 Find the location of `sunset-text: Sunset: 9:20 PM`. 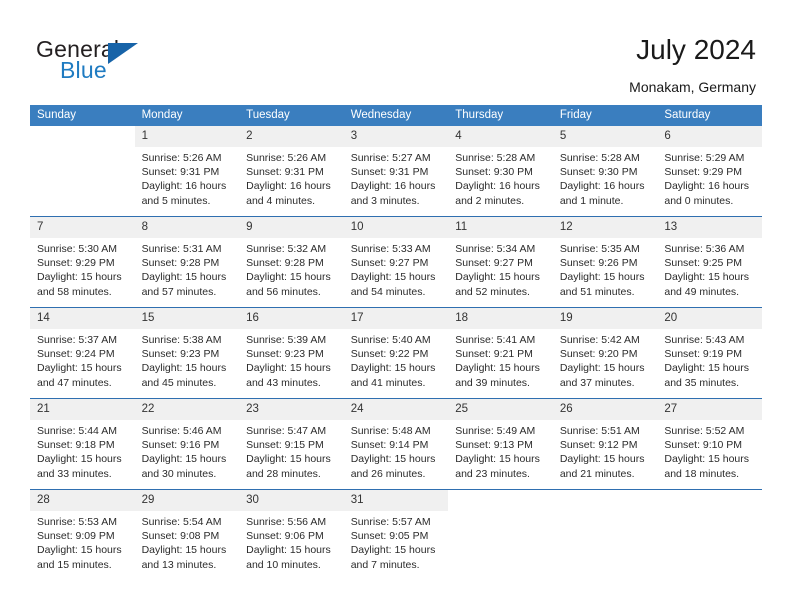

sunset-text: Sunset: 9:20 PM is located at coordinates (598, 354).